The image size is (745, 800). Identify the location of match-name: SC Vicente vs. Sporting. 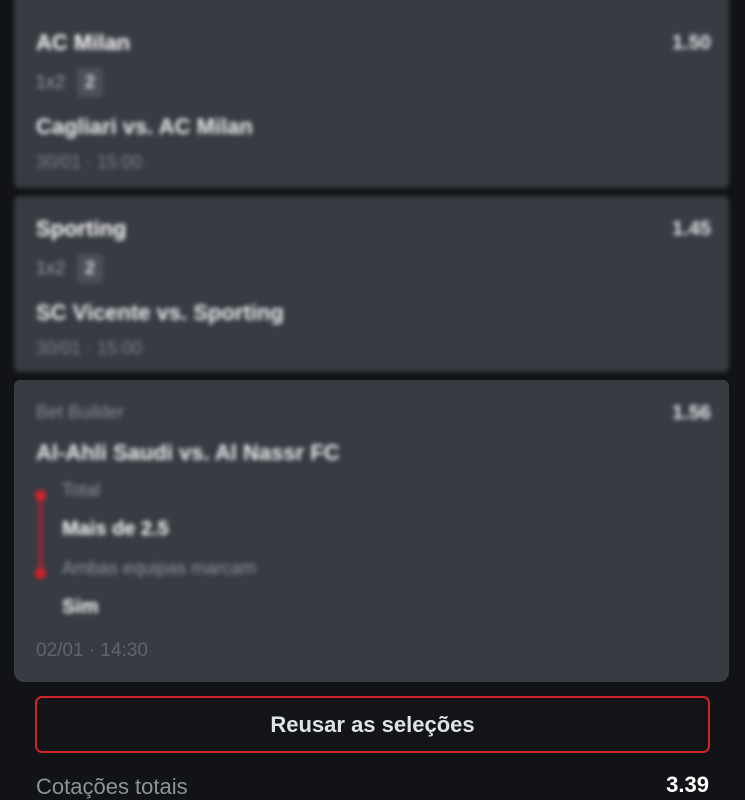
(160, 312).